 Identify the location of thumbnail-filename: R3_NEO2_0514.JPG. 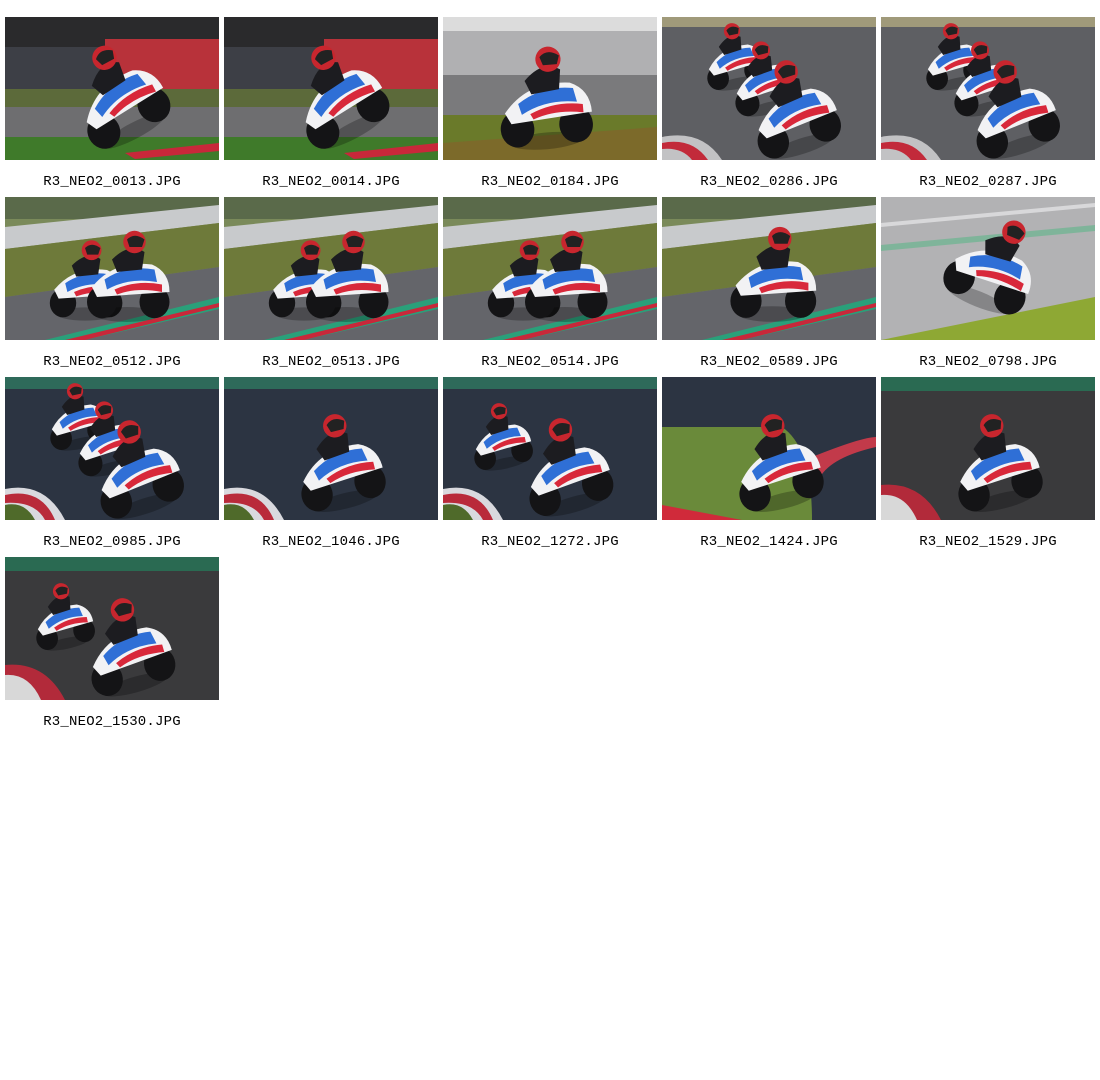
(550, 362).